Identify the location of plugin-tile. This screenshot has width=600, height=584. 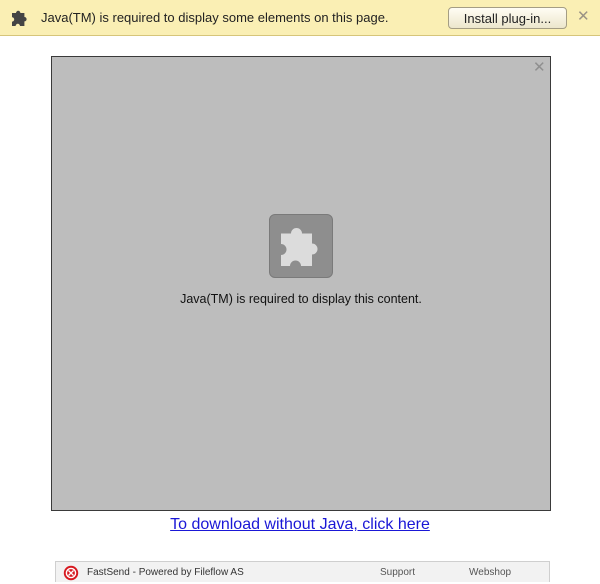
(301, 246).